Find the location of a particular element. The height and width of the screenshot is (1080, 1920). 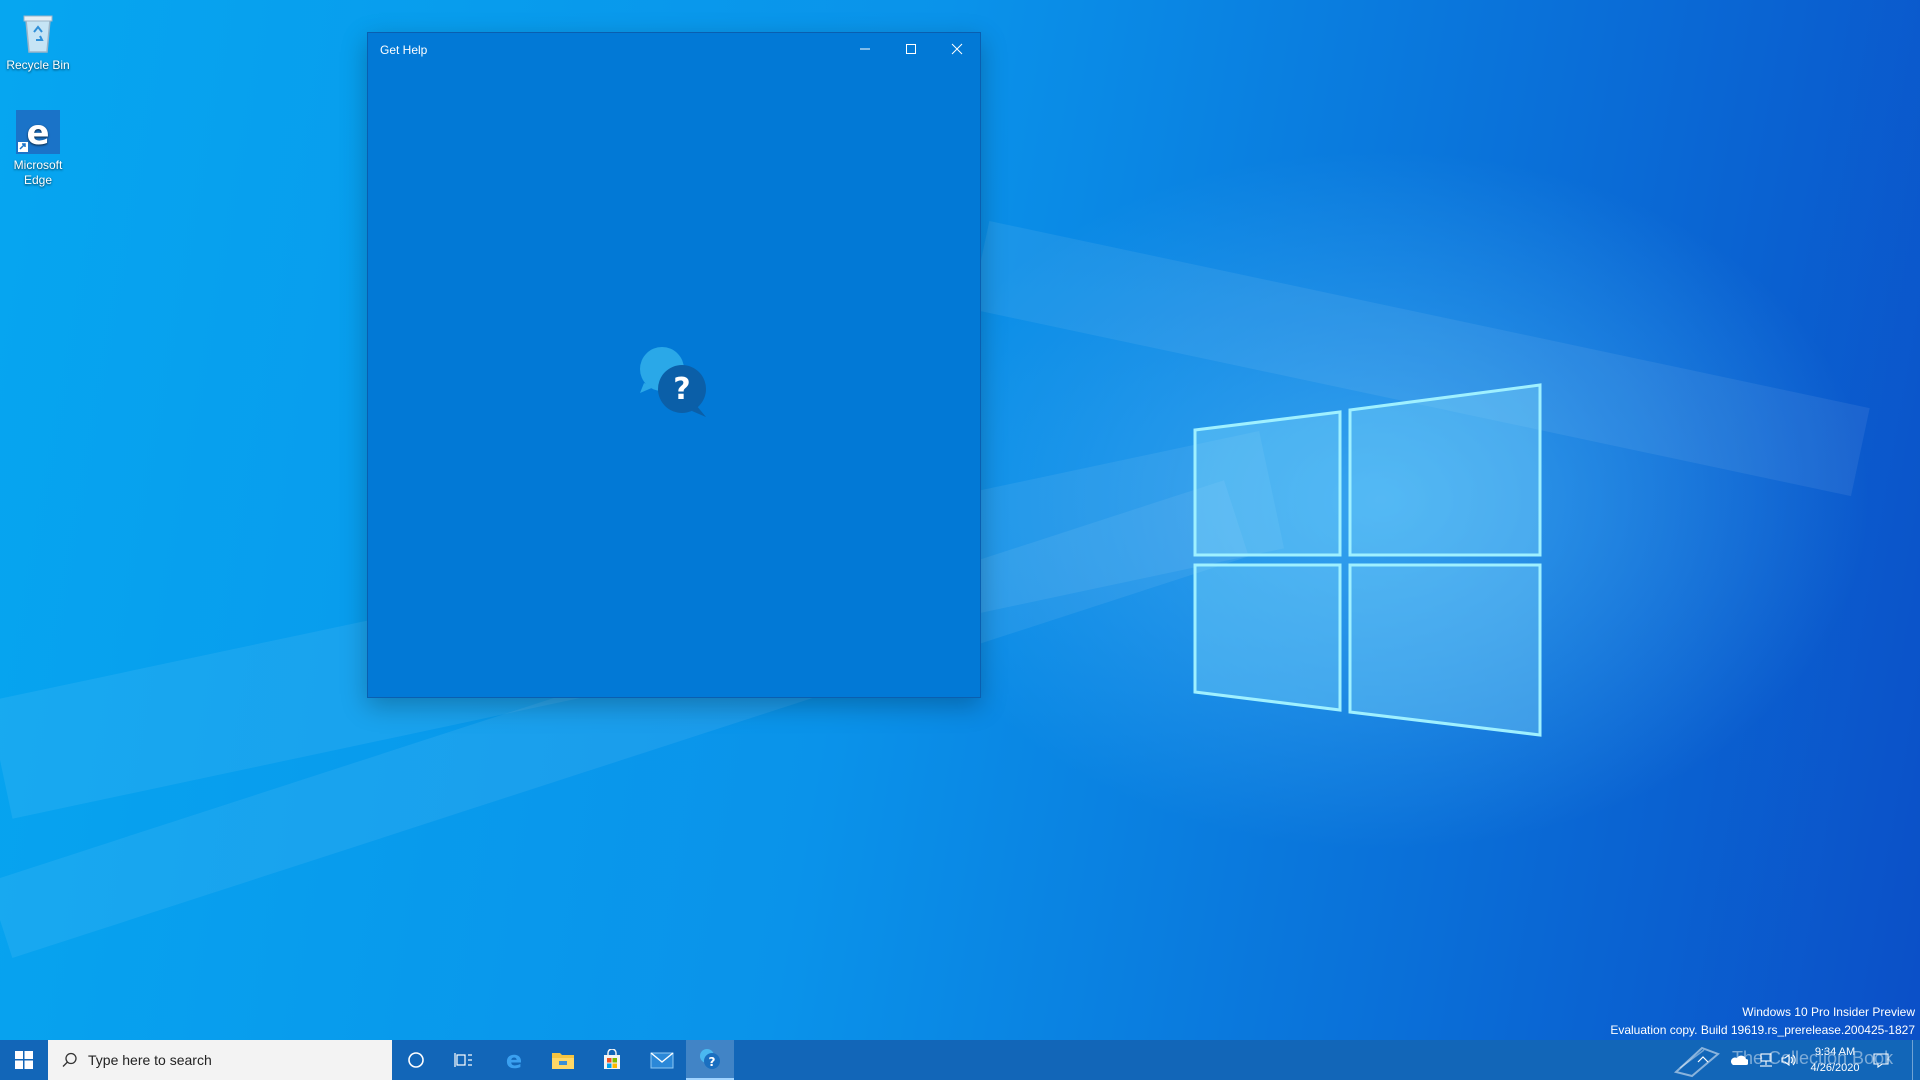

taskbar-file-explorer-button is located at coordinates (563, 1060).